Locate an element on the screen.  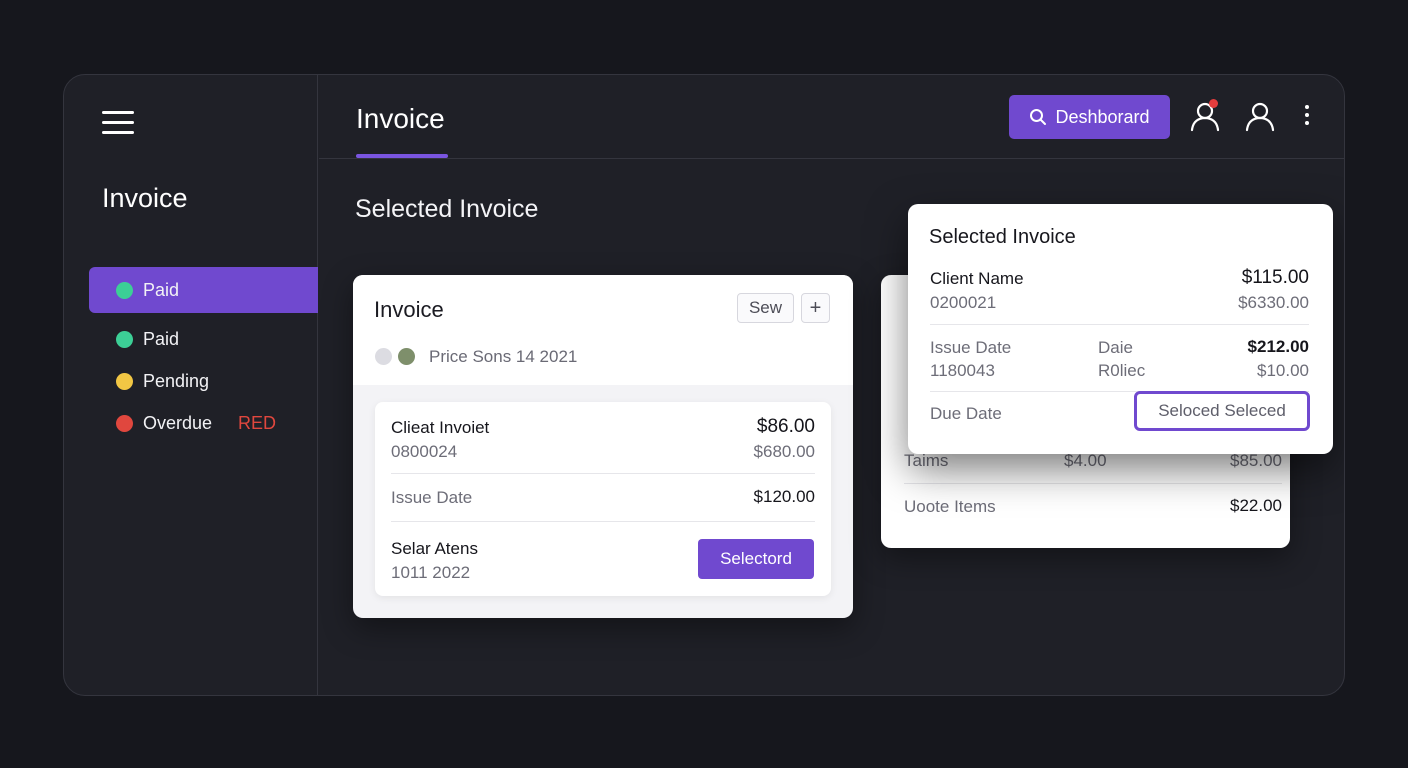
row-sub: 1011 2022 is located at coordinates (431, 572).